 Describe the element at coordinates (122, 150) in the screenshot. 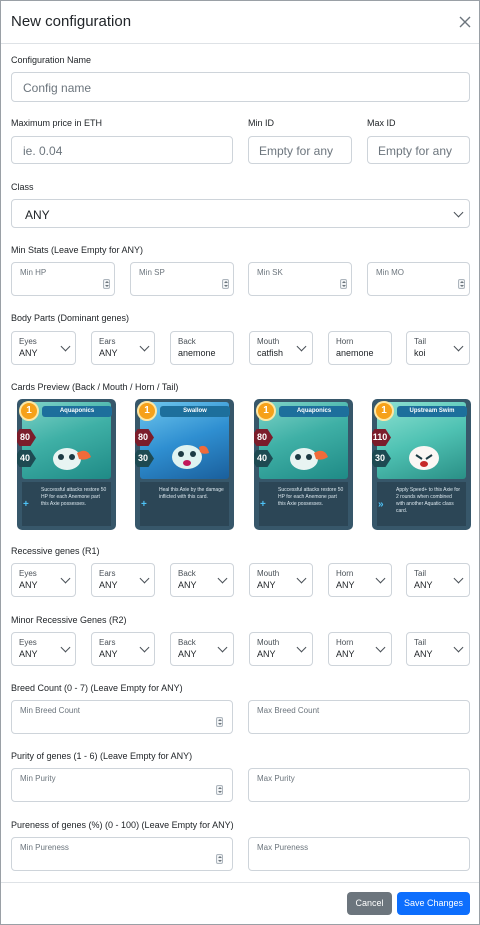

I see `max-price-input: ie. 0.04` at that location.